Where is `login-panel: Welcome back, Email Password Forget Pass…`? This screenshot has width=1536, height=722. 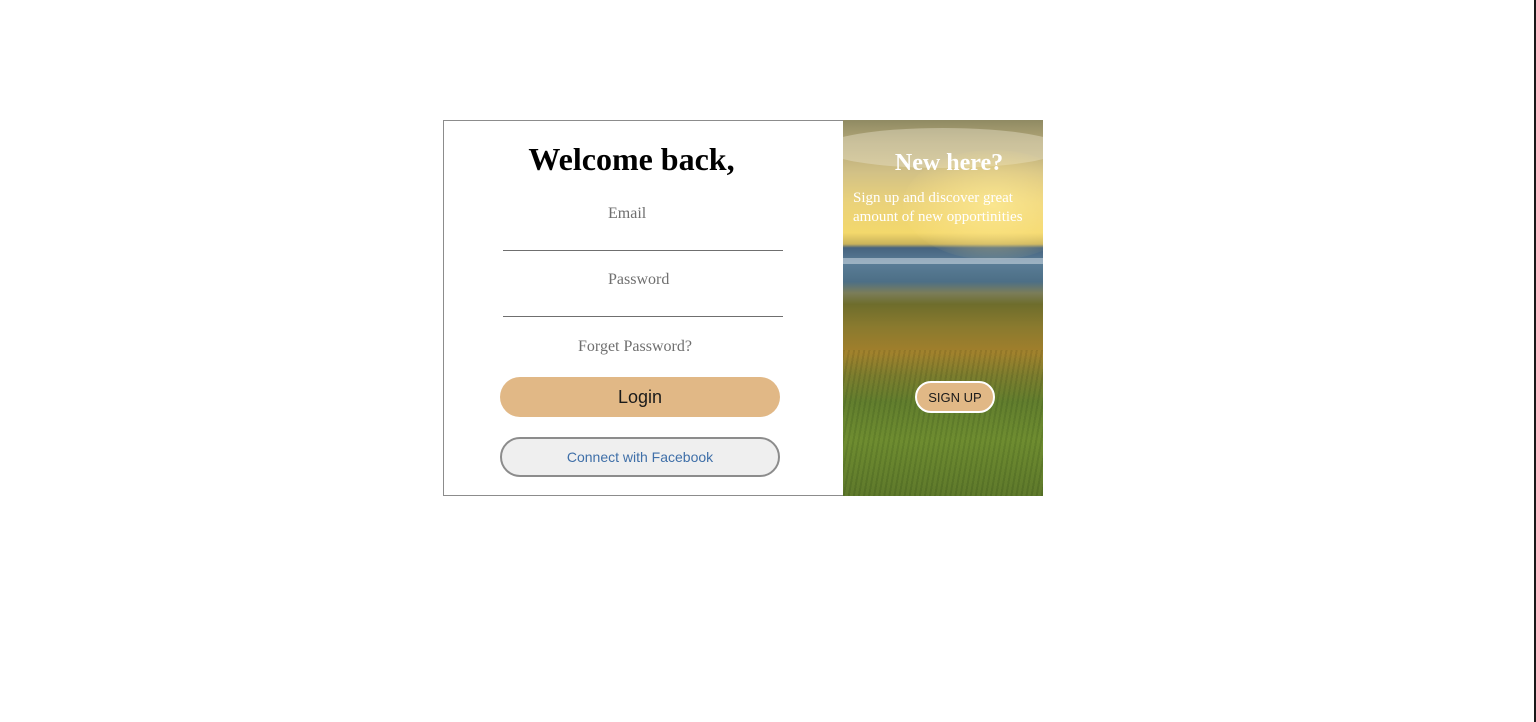 login-panel: Welcome back, Email Password Forget Pass… is located at coordinates (643, 308).